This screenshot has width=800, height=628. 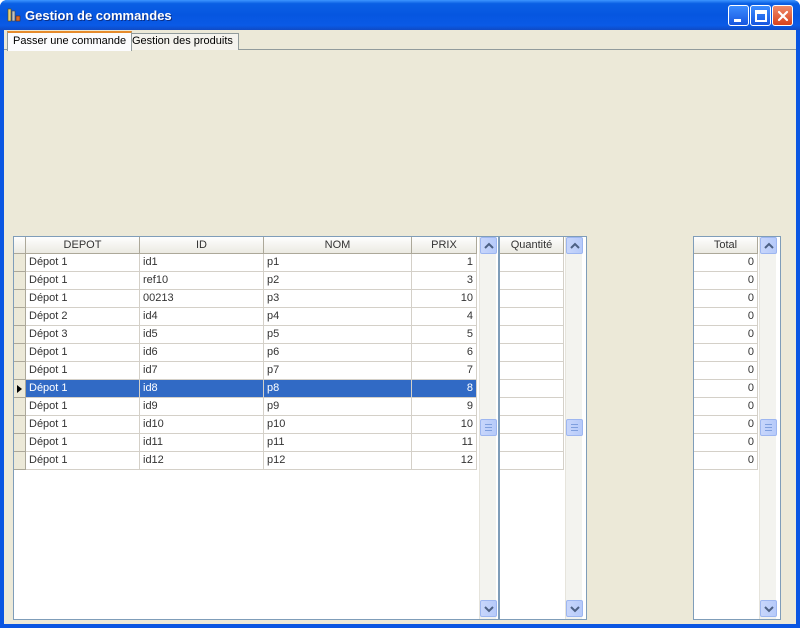 What do you see at coordinates (202, 389) in the screenshot?
I see `cell-id: id8` at bounding box center [202, 389].